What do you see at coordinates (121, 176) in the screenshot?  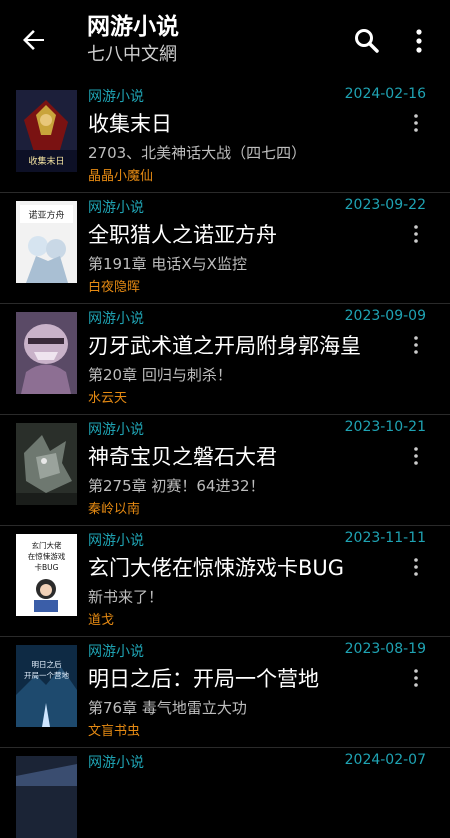 I see `book-author: 晶晶小魔仙` at bounding box center [121, 176].